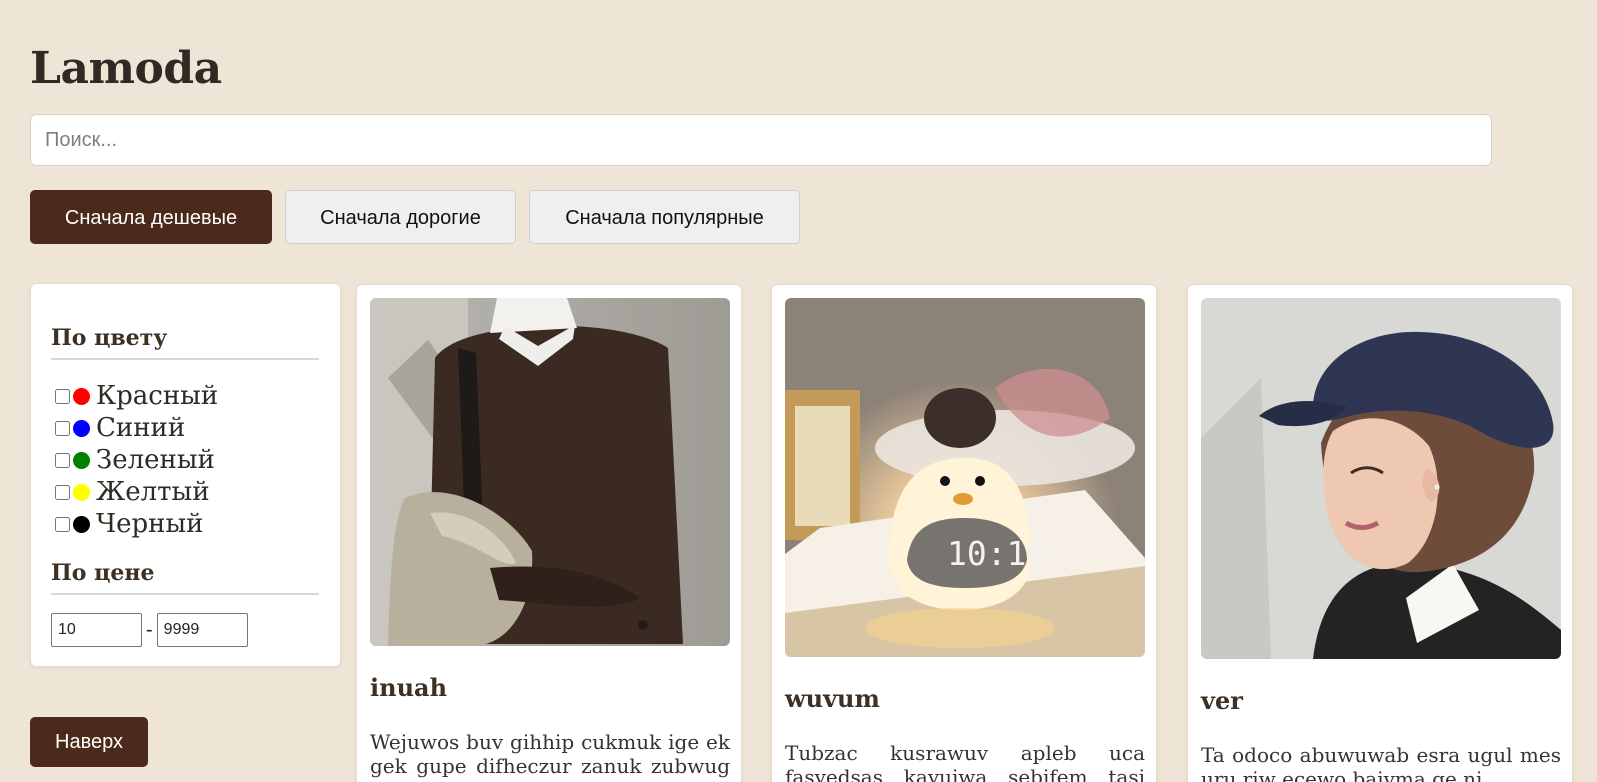  What do you see at coordinates (664, 217) in the screenshot?
I see `sort-popular-button: Сначала популярные` at bounding box center [664, 217].